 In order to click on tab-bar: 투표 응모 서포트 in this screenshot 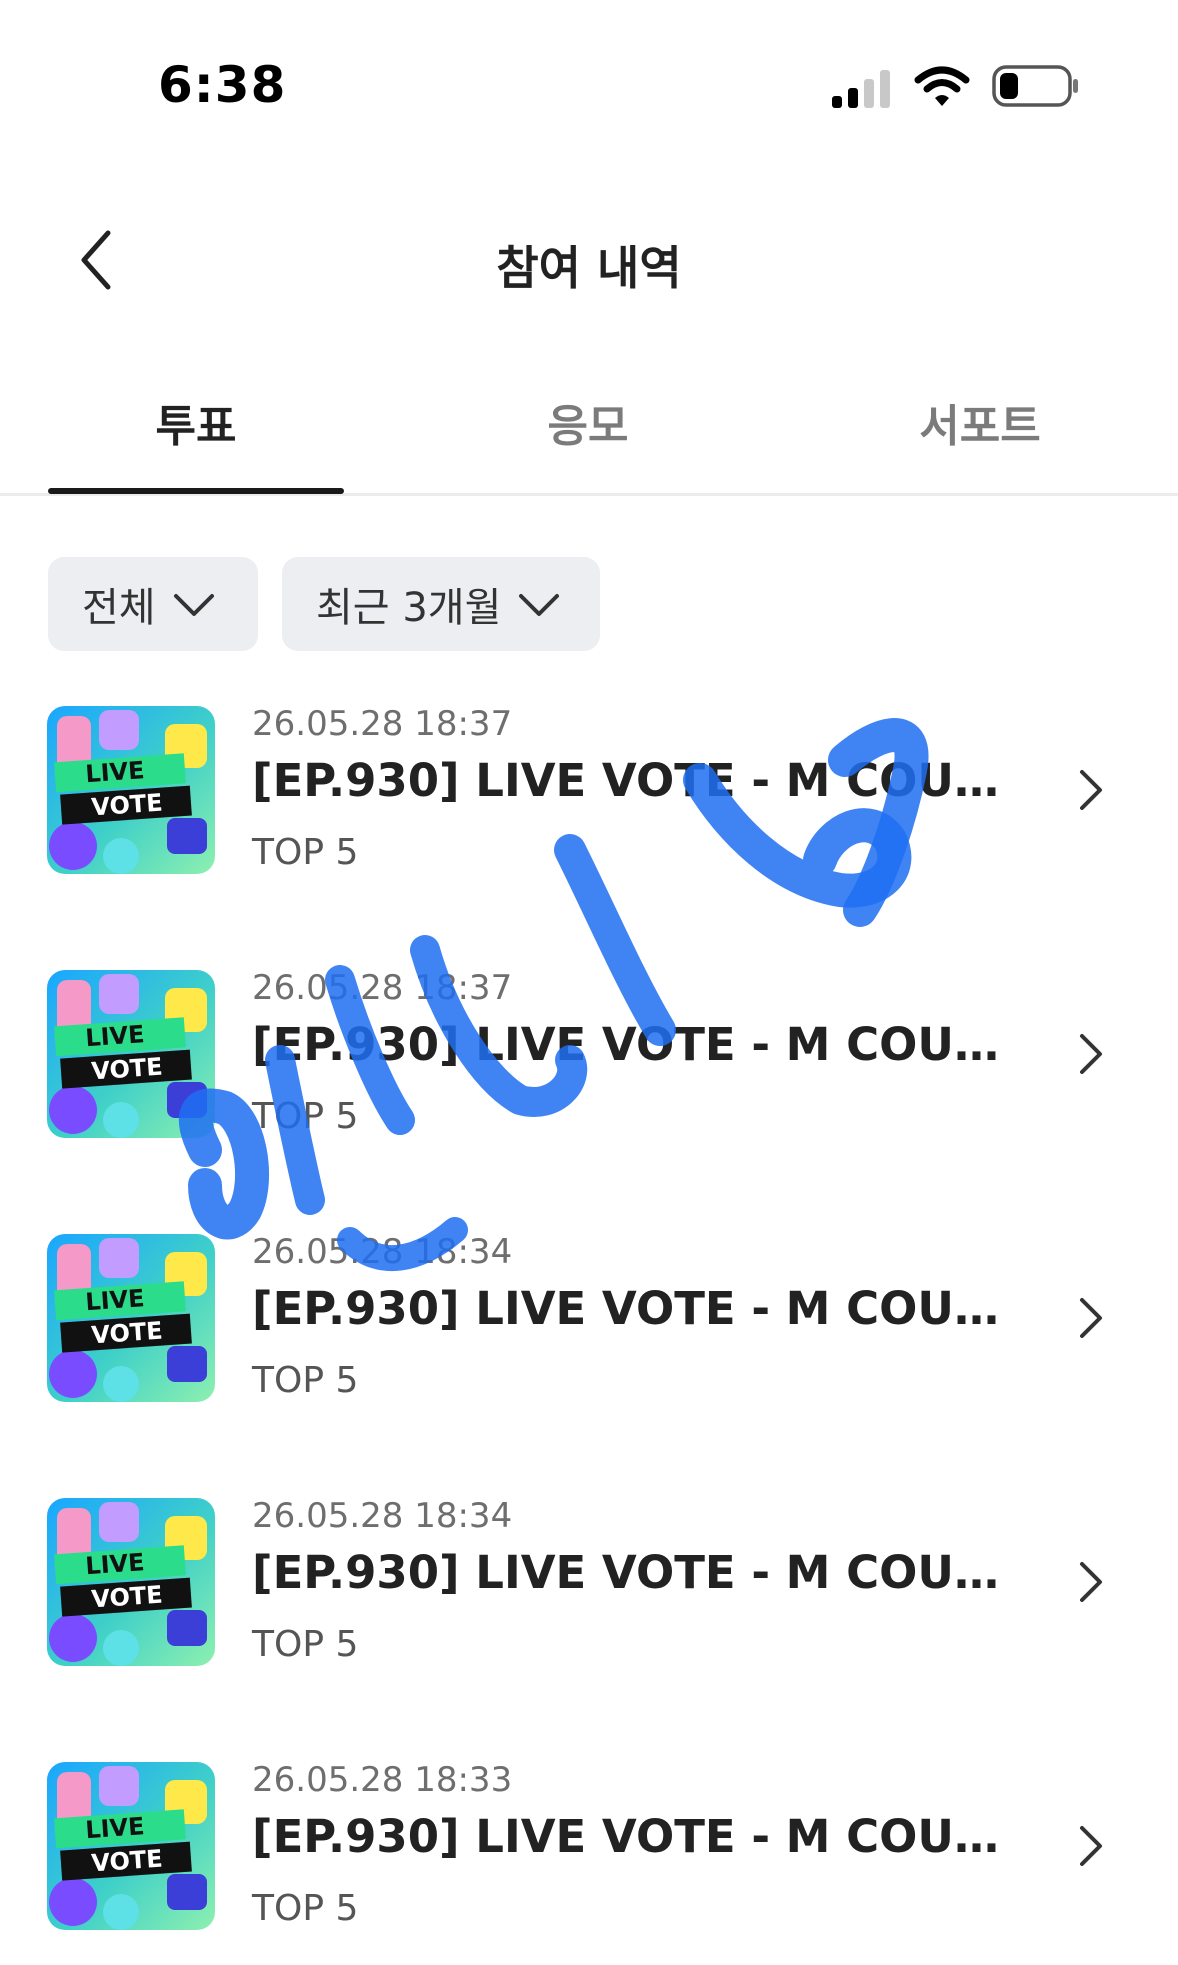, I will do `click(589, 433)`.